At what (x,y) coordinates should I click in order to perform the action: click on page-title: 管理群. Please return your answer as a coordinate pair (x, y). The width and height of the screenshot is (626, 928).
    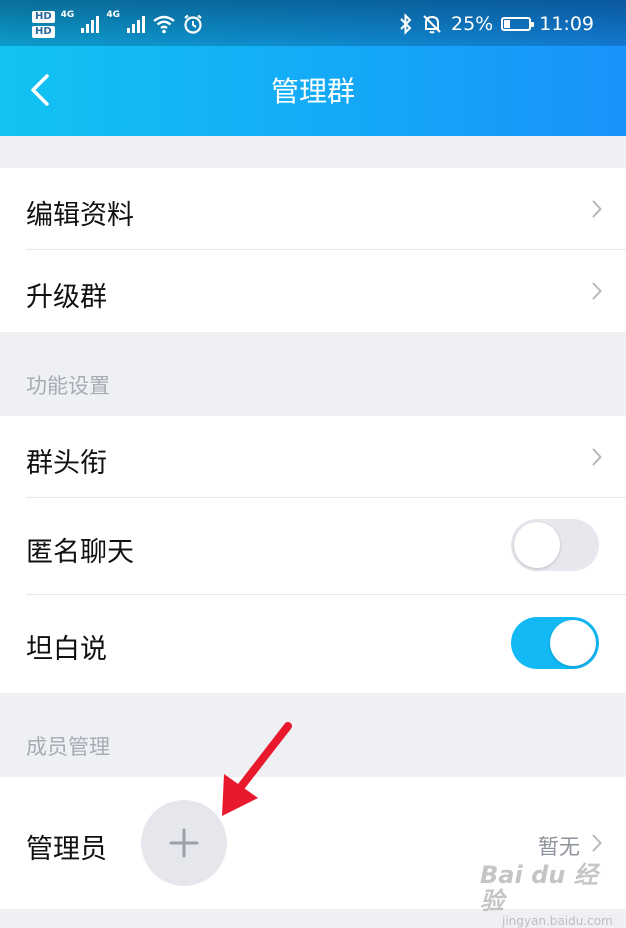
    Looking at the image, I should click on (312, 91).